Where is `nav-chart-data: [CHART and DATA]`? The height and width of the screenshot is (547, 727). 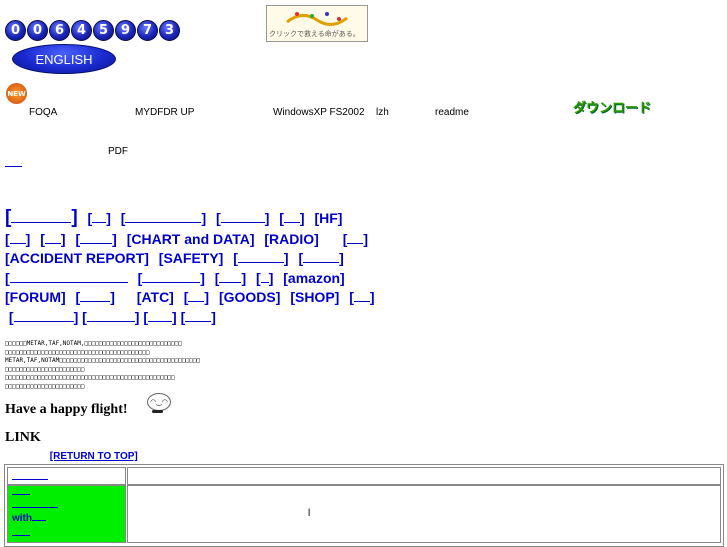 nav-chart-data: [CHART and DATA] is located at coordinates (191, 239).